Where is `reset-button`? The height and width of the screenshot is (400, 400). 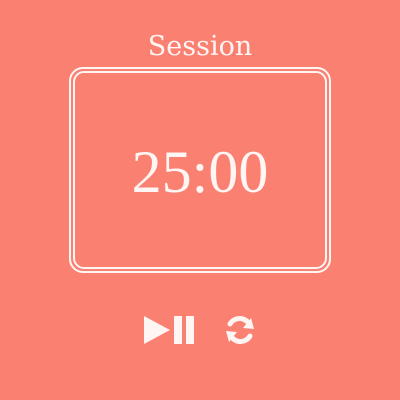
reset-button is located at coordinates (240, 330).